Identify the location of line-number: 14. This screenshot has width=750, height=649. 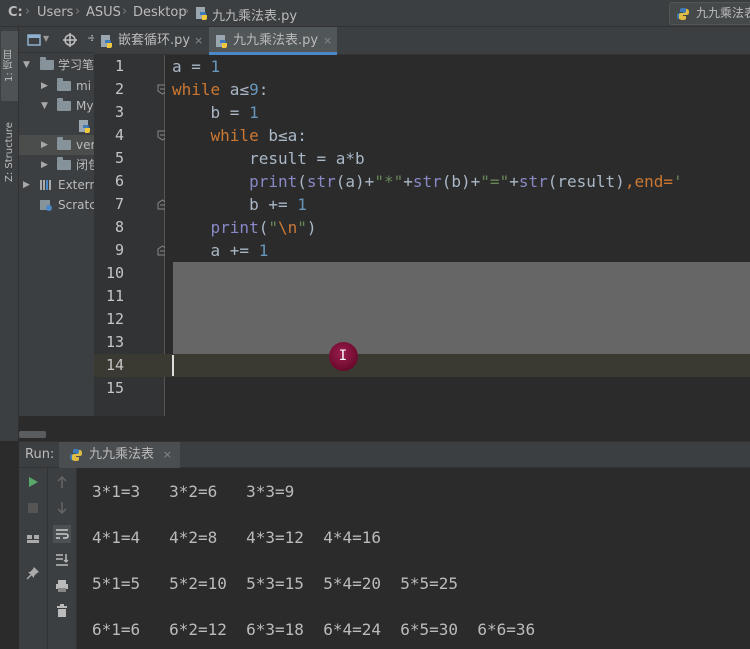
(114, 365).